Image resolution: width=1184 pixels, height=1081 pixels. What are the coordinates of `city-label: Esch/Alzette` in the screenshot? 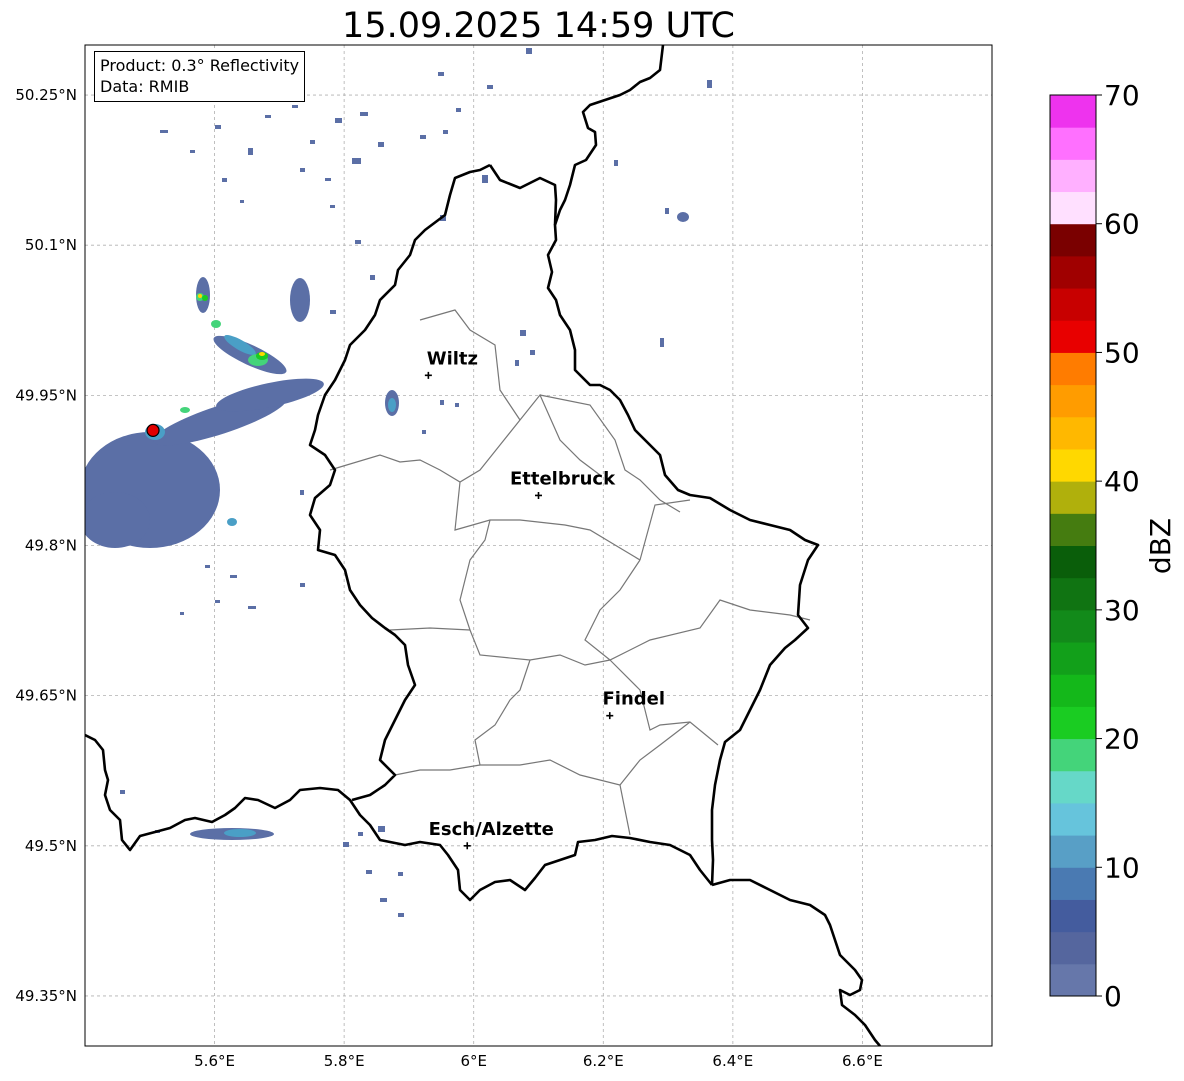 It's located at (491, 829).